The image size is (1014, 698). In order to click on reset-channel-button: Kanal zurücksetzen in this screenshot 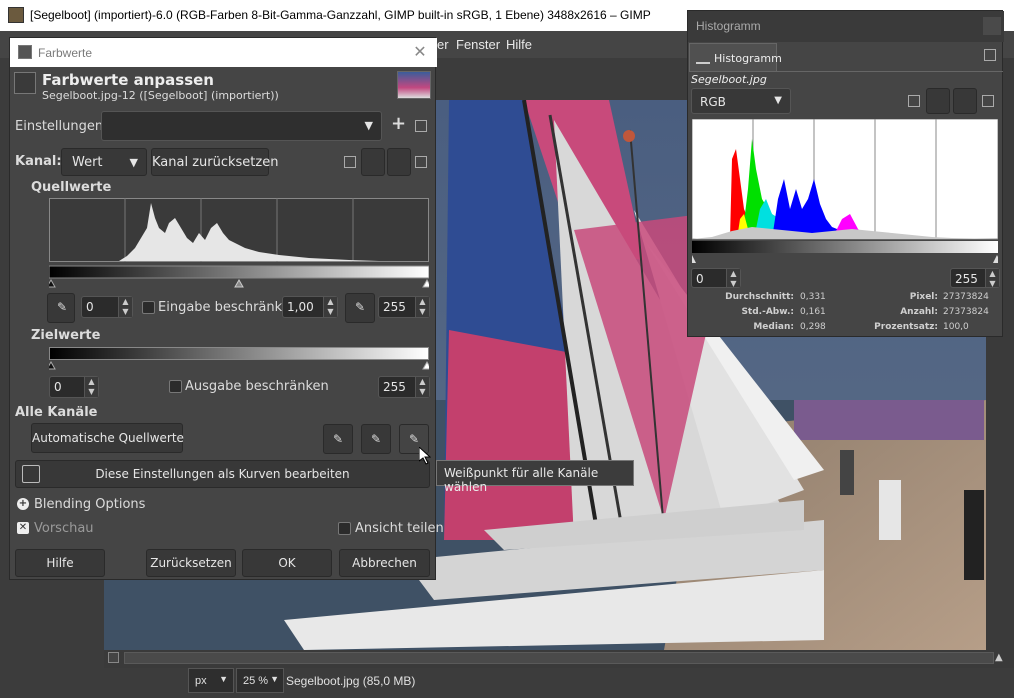, I will do `click(214, 162)`.